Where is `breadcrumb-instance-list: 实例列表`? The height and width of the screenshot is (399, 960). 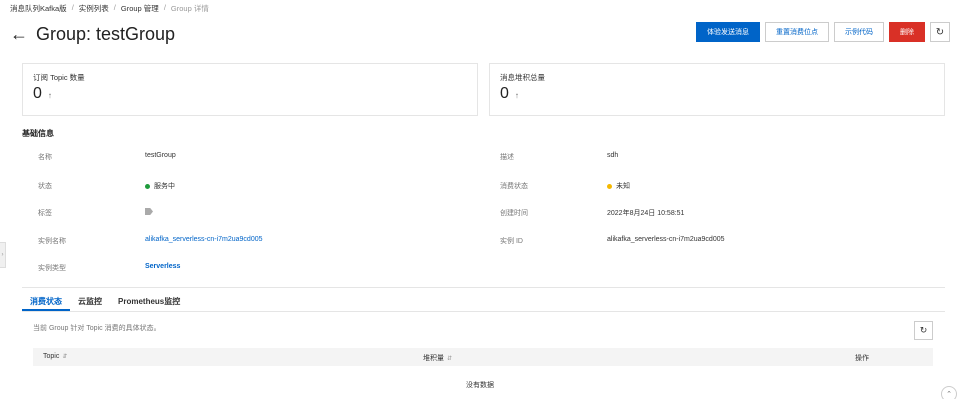 breadcrumb-instance-list: 实例列表 is located at coordinates (94, 8).